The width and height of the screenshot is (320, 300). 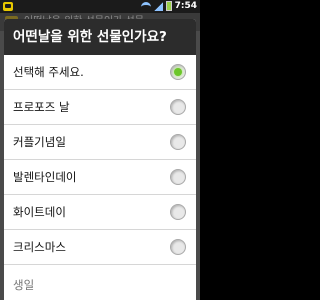 I want to click on option-label: 크리스마스, so click(x=39, y=247).